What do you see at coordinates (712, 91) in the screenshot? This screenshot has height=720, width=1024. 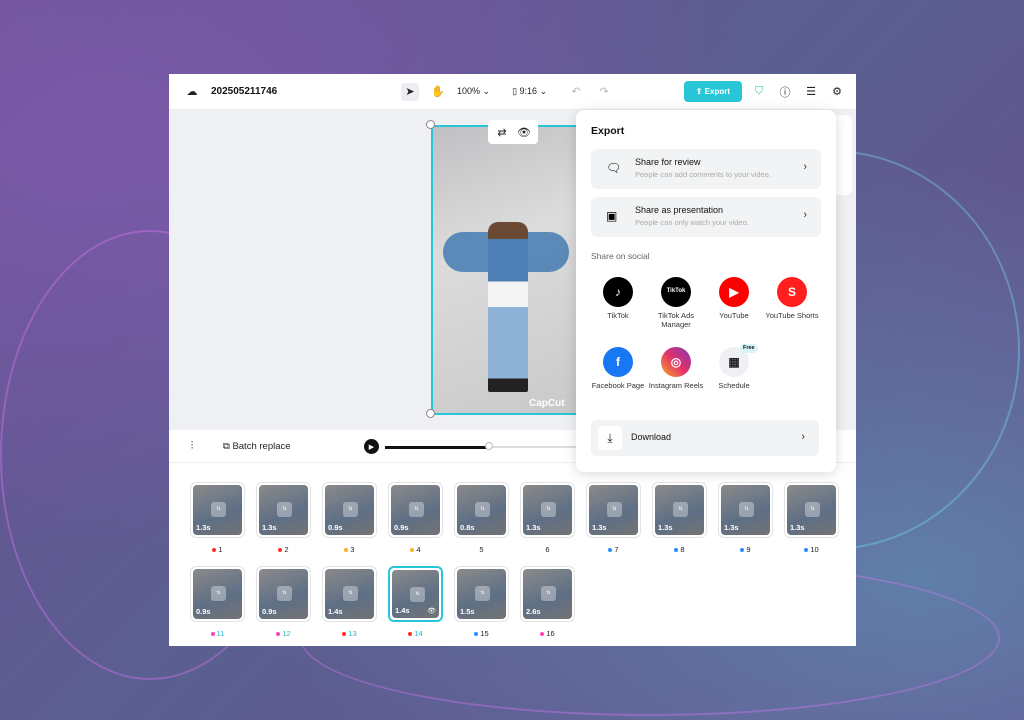 I see `export-button: ⇪ Export` at bounding box center [712, 91].